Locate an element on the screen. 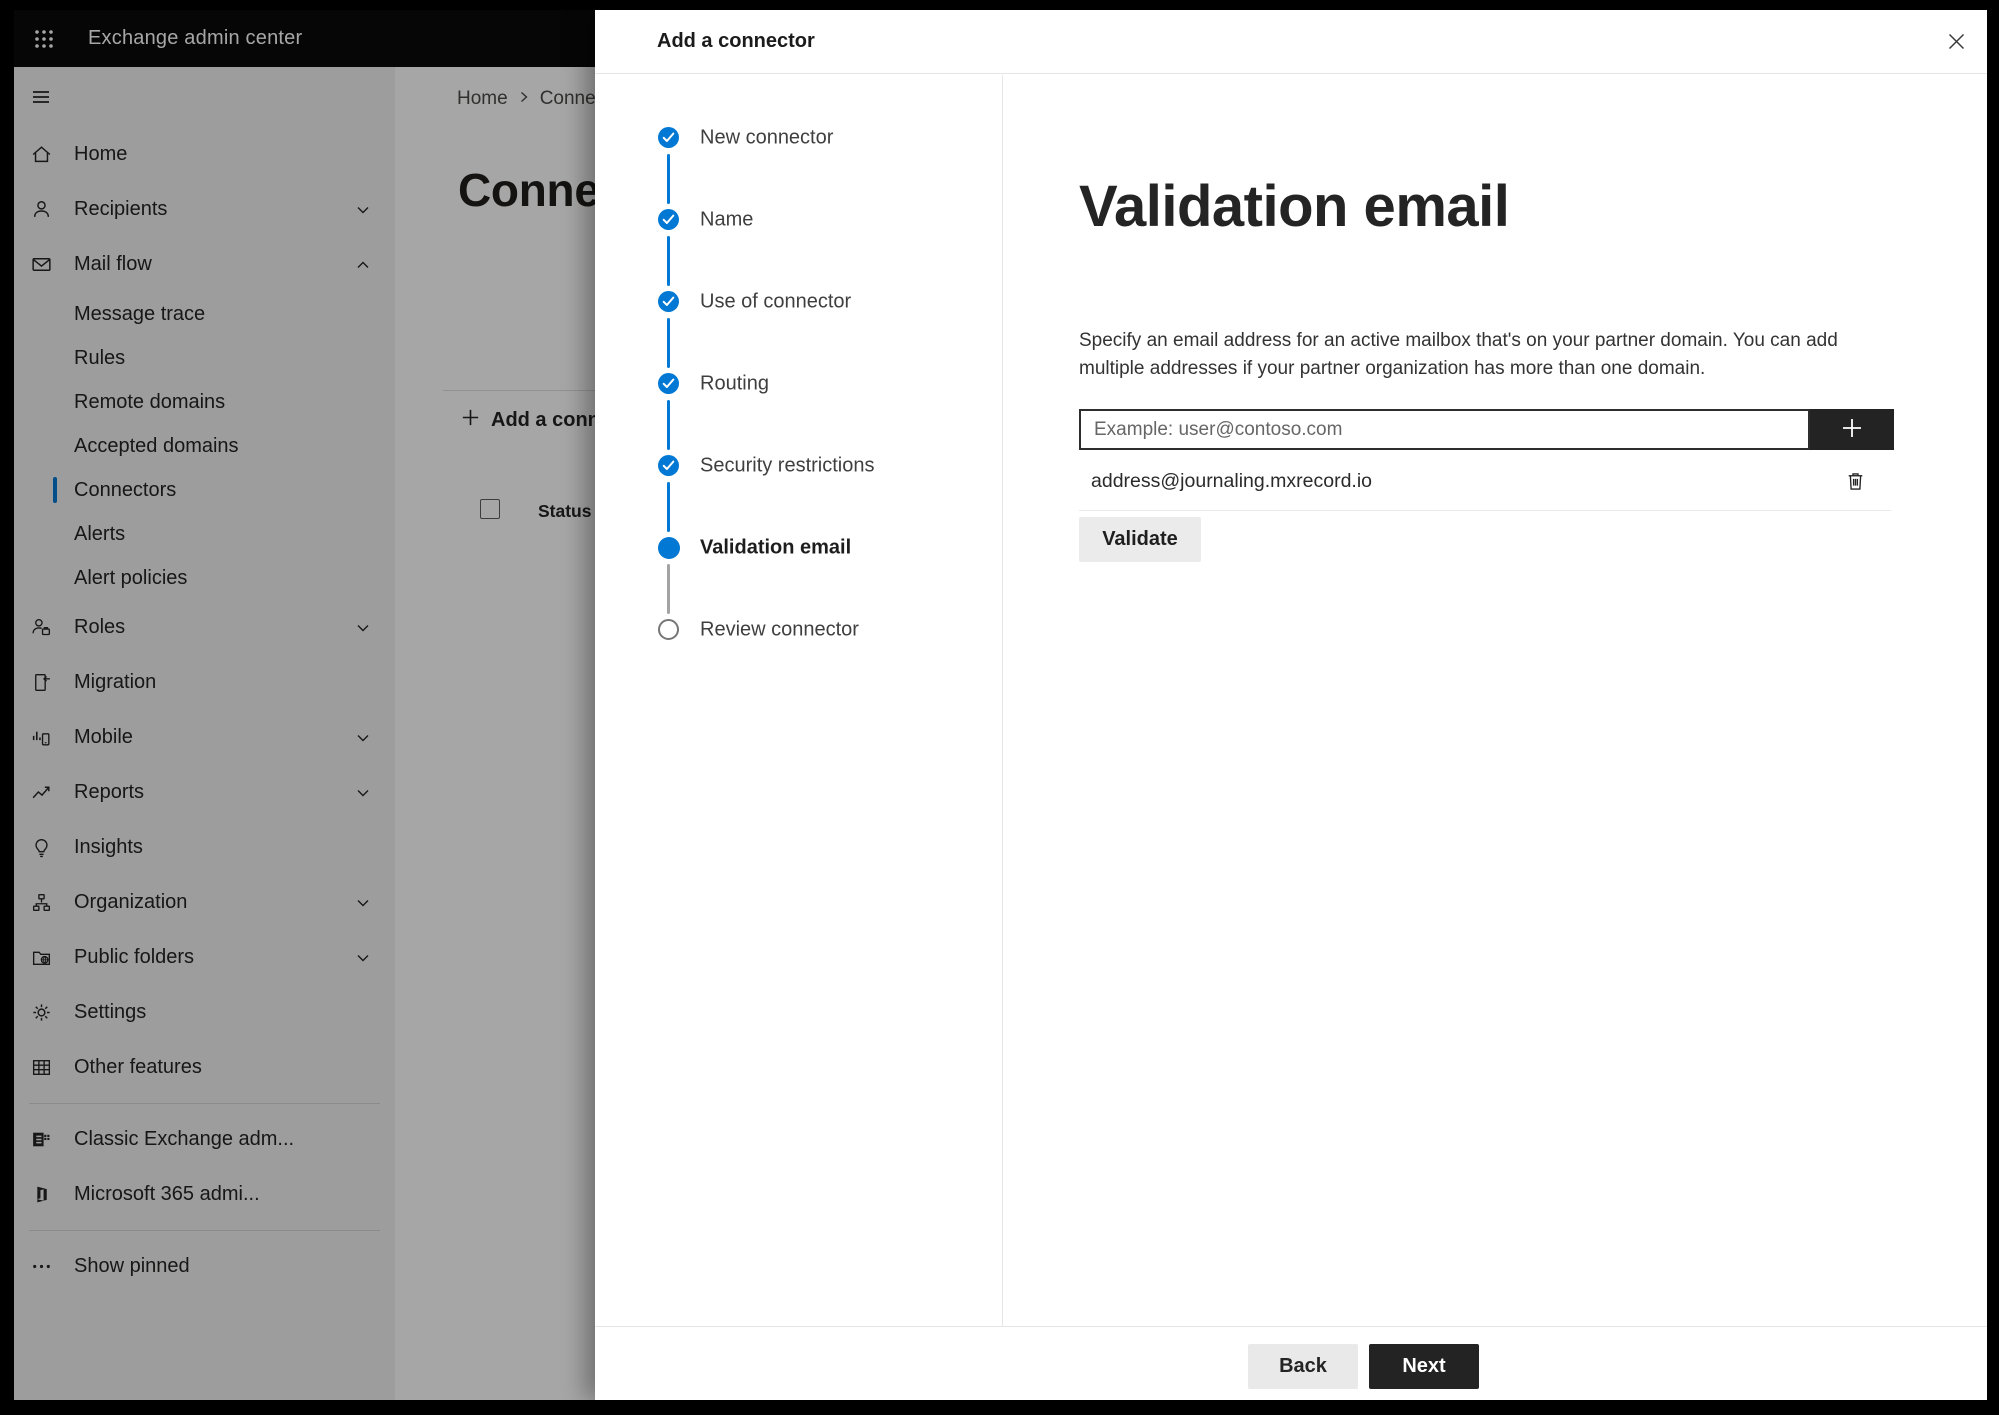  close-icon is located at coordinates (1956, 41).